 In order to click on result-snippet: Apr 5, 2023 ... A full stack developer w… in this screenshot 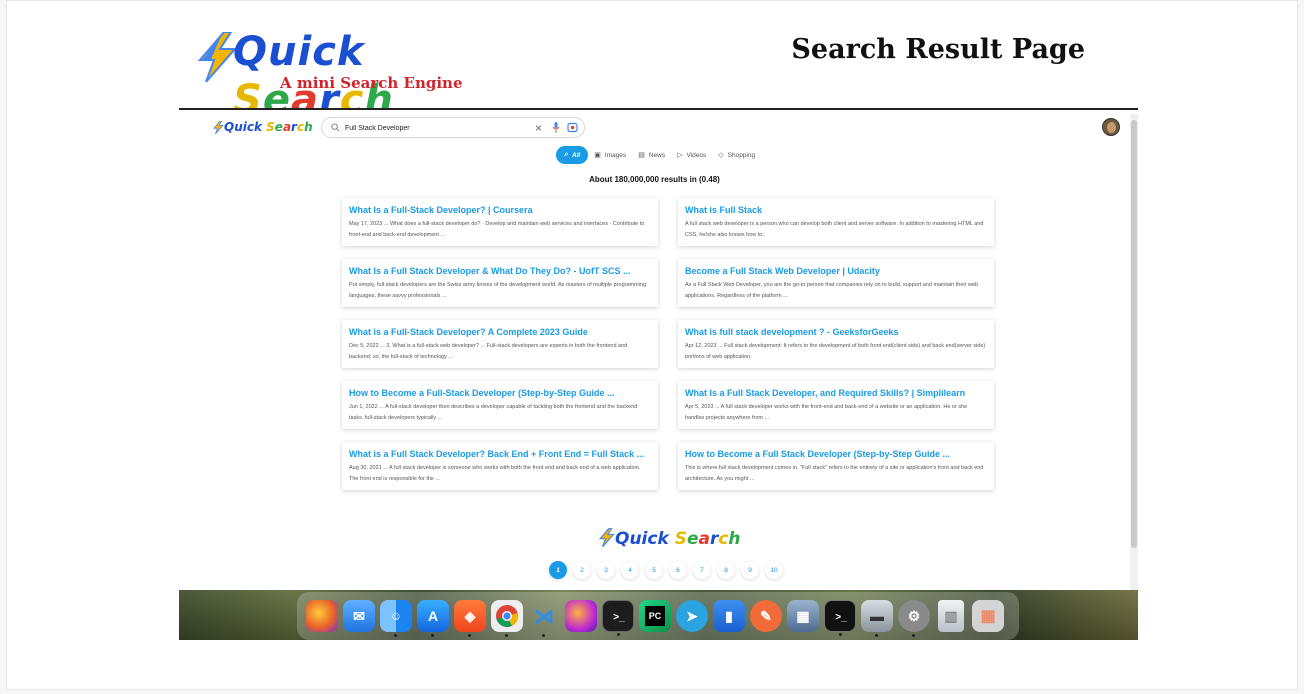, I will do `click(826, 412)`.